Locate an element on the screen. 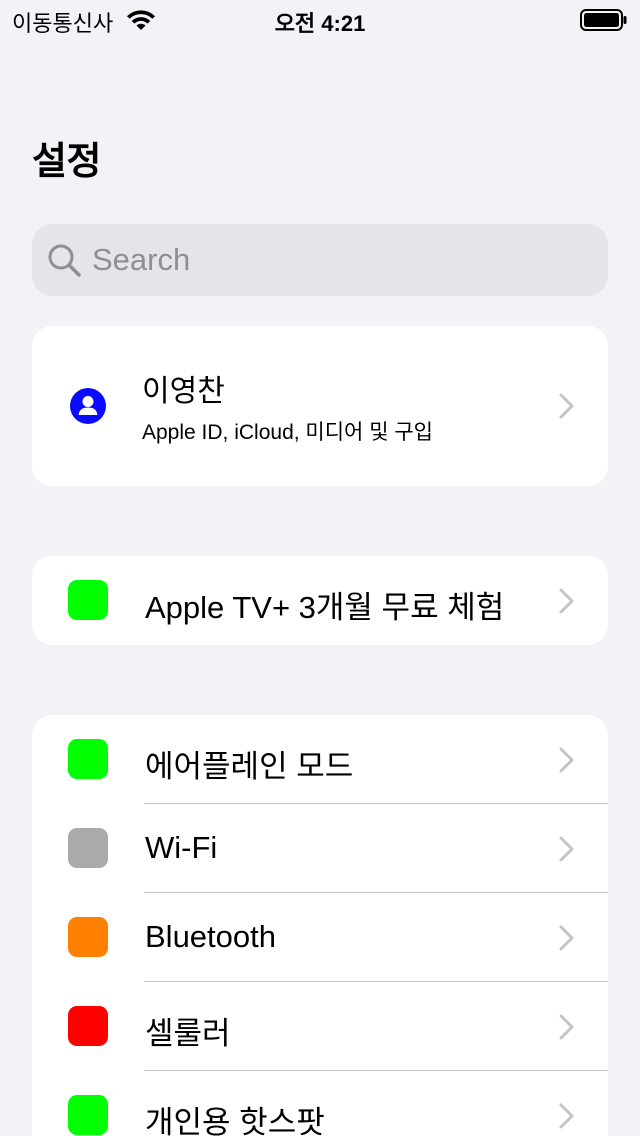 The image size is (640, 1136). battery-icon is located at coordinates (603, 20).